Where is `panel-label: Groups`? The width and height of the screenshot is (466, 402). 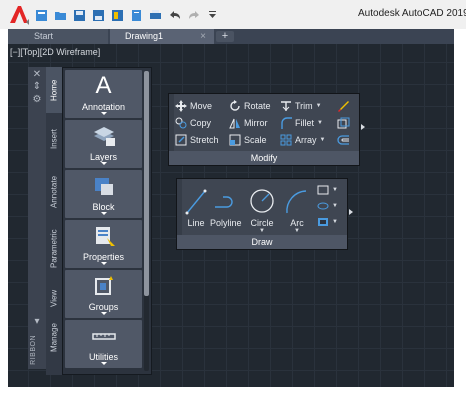 panel-label: Groups is located at coordinates (103, 307).